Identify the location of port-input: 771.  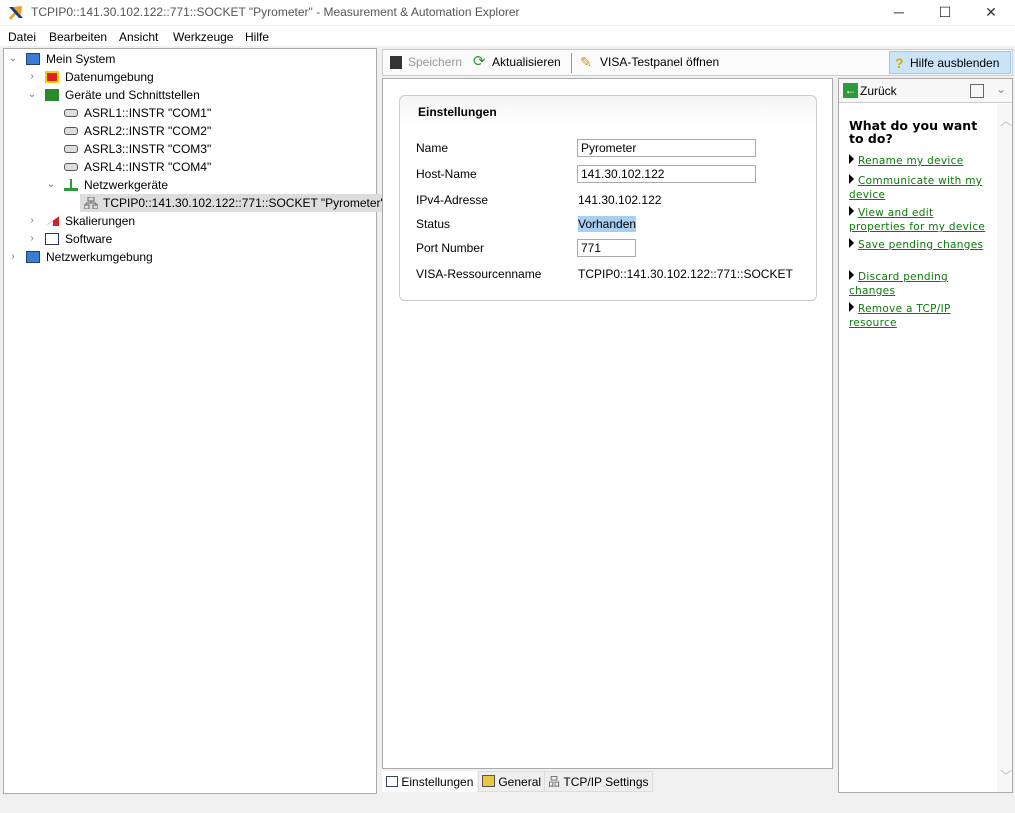
(606, 248).